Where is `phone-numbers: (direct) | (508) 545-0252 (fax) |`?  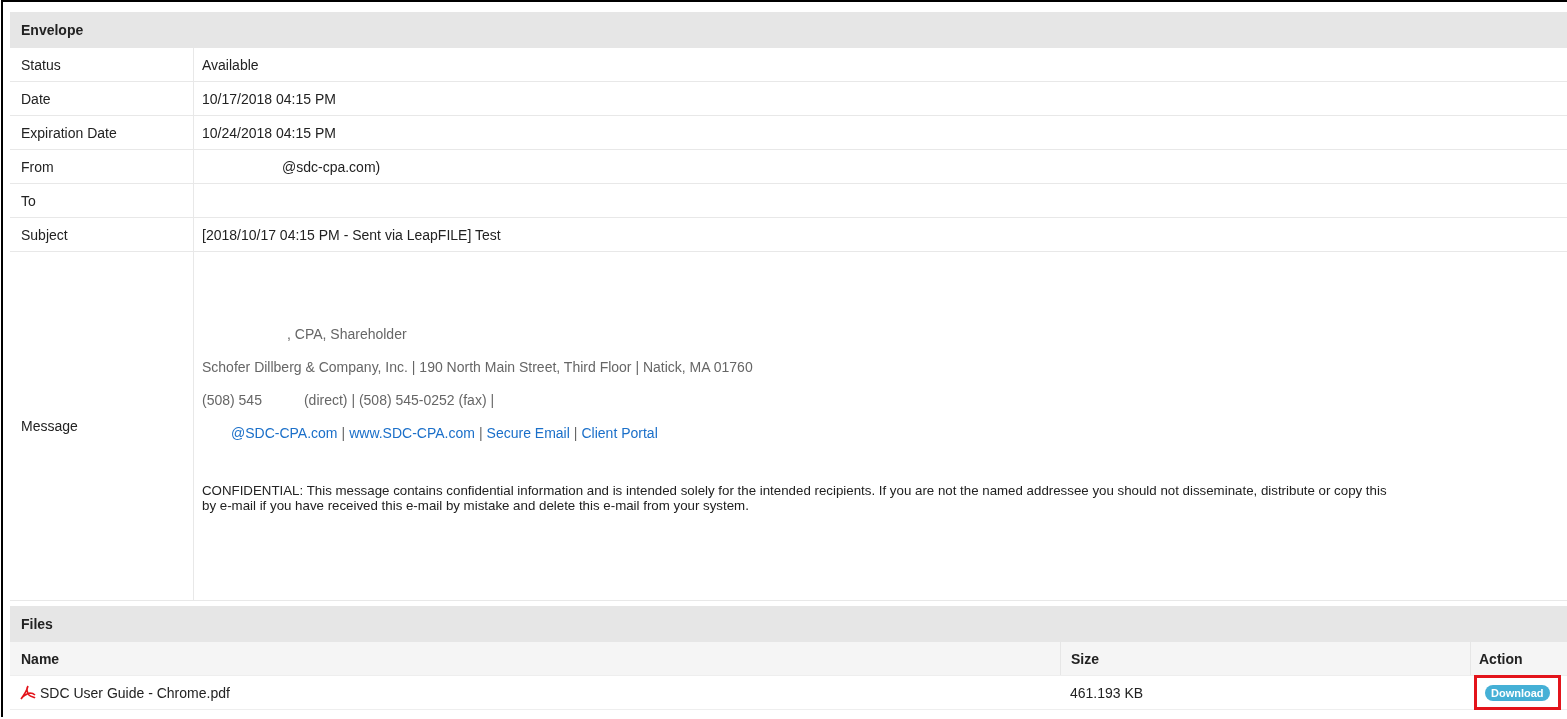
phone-numbers: (direct) | (508) 545-0252 (fax) | is located at coordinates (399, 399).